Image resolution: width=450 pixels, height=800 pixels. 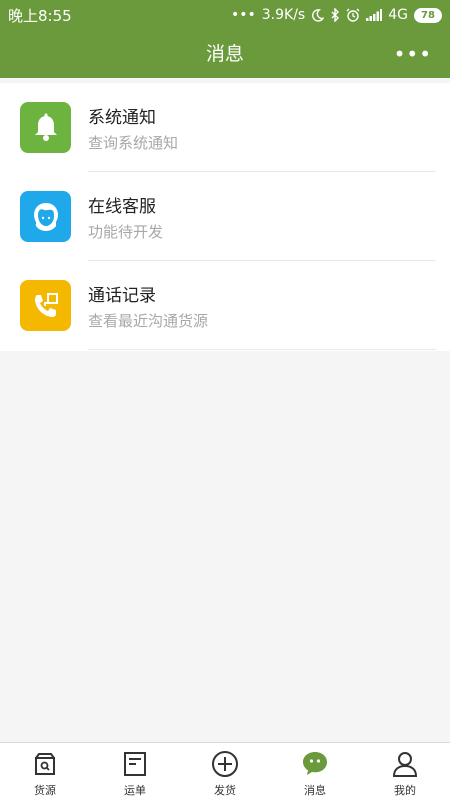 I want to click on tab-label: 运单, so click(x=135, y=790).